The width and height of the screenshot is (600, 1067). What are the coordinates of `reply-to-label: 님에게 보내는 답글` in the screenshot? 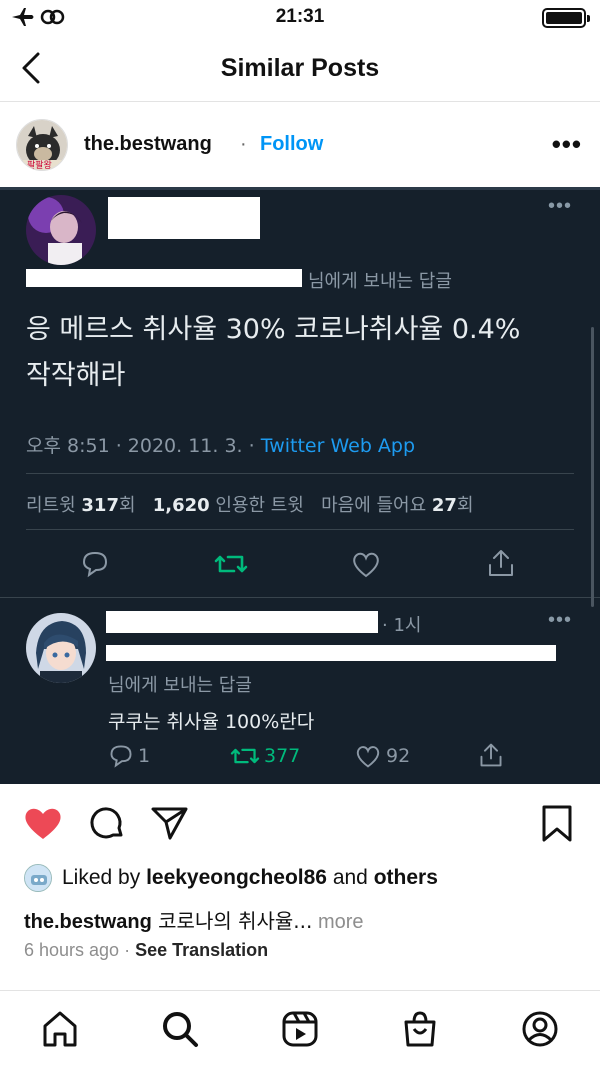 It's located at (380, 281).